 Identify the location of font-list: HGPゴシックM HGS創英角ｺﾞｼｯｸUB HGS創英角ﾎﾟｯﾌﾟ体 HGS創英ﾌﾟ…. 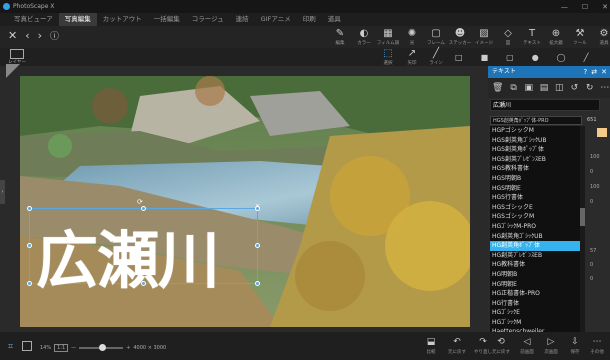
(535, 229).